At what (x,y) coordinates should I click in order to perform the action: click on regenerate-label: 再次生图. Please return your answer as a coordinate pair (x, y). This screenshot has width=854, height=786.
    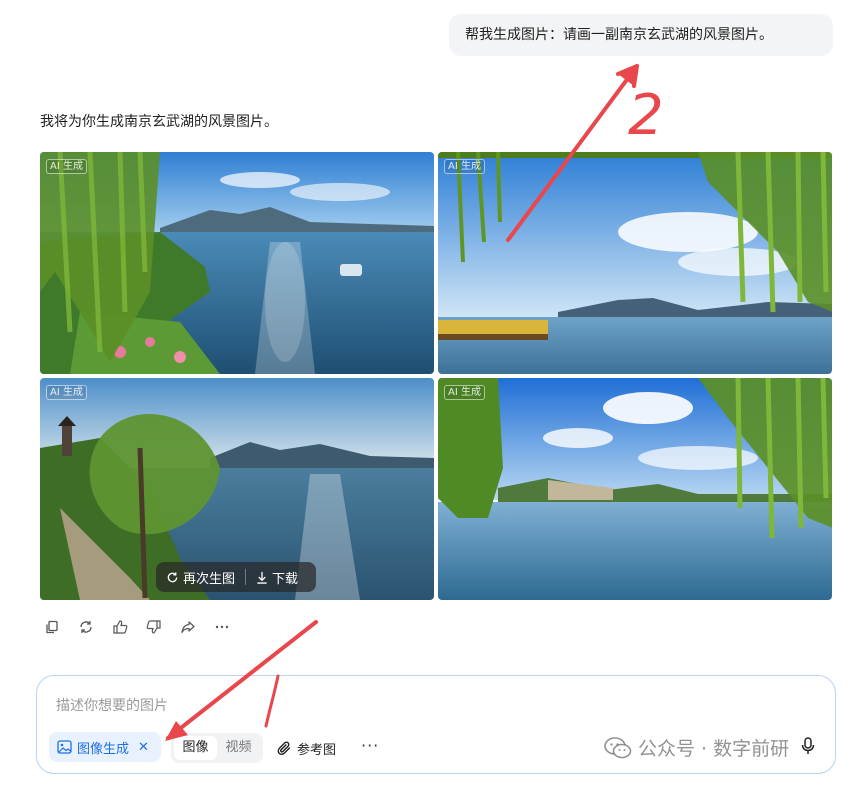
    Looking at the image, I should click on (209, 579).